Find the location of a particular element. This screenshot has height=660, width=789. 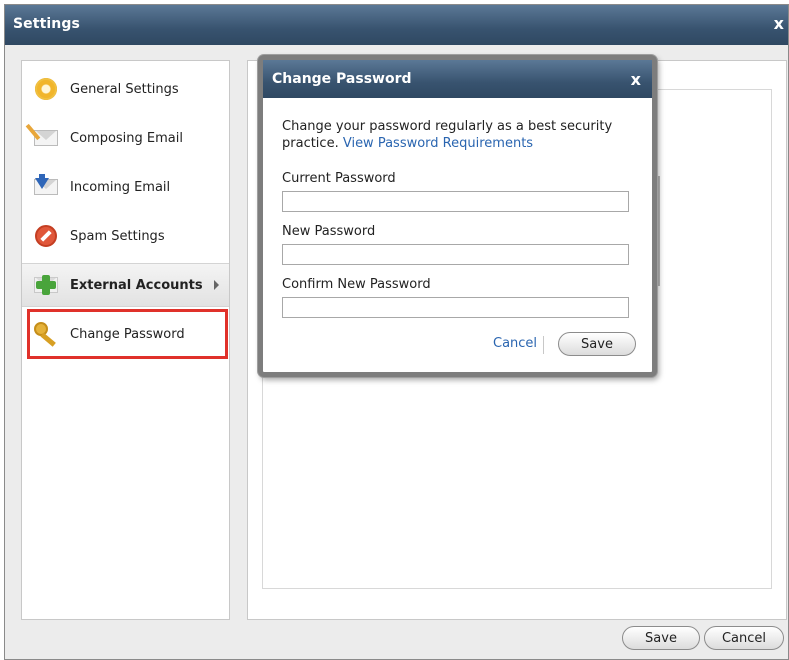

dialog-save-button: Save is located at coordinates (597, 344).